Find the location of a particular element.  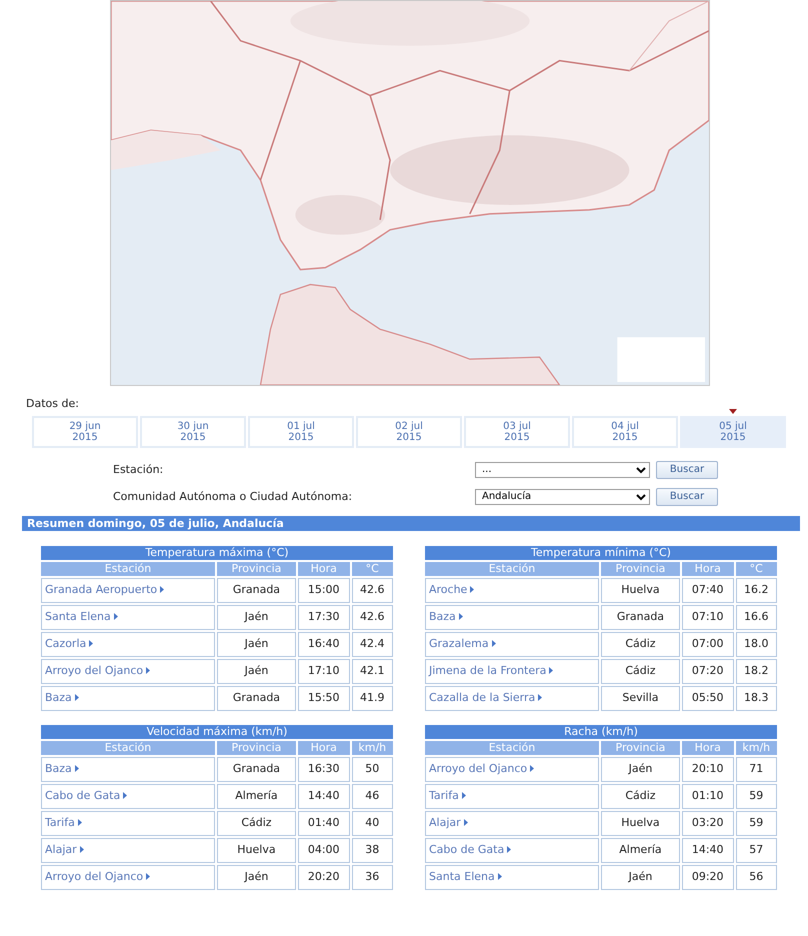

table-cell: 07:00 is located at coordinates (708, 644).